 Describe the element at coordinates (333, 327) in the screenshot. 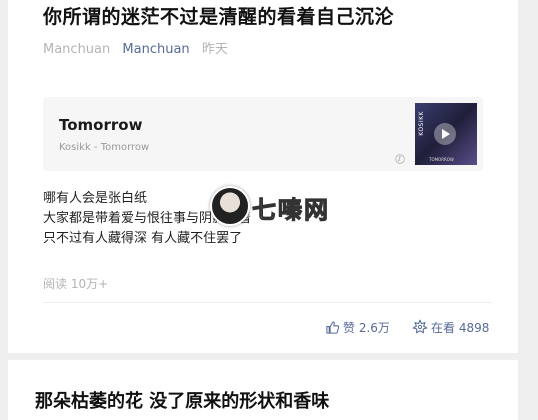

I see `thumbs-up-icon` at that location.